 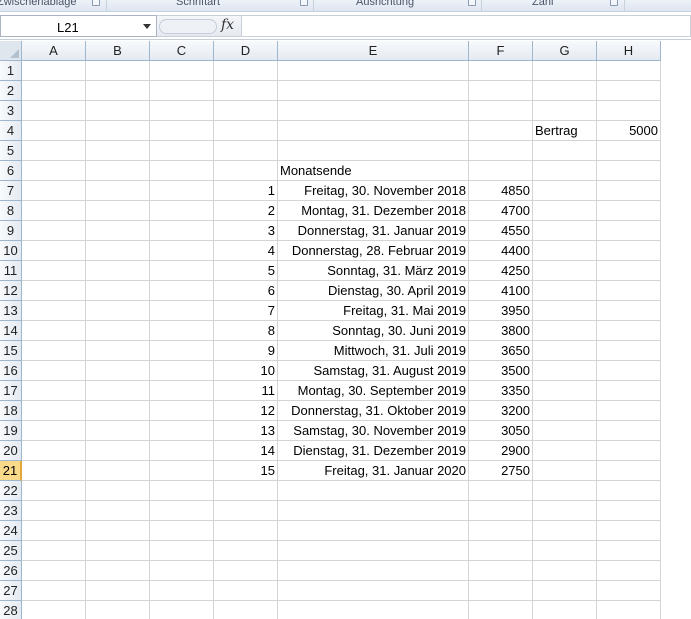 I want to click on cell-c22, so click(x=182, y=491).